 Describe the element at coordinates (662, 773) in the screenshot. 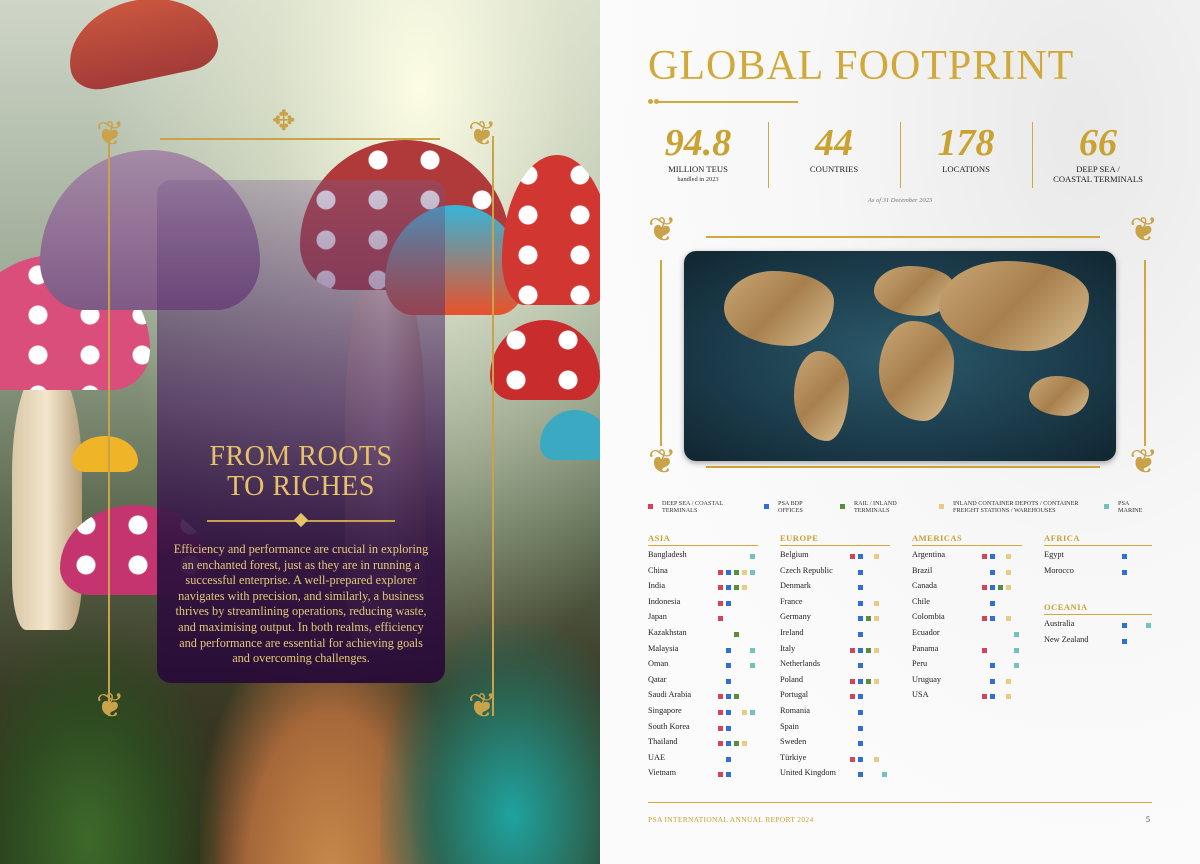

I see `country-name: Vietnam` at that location.